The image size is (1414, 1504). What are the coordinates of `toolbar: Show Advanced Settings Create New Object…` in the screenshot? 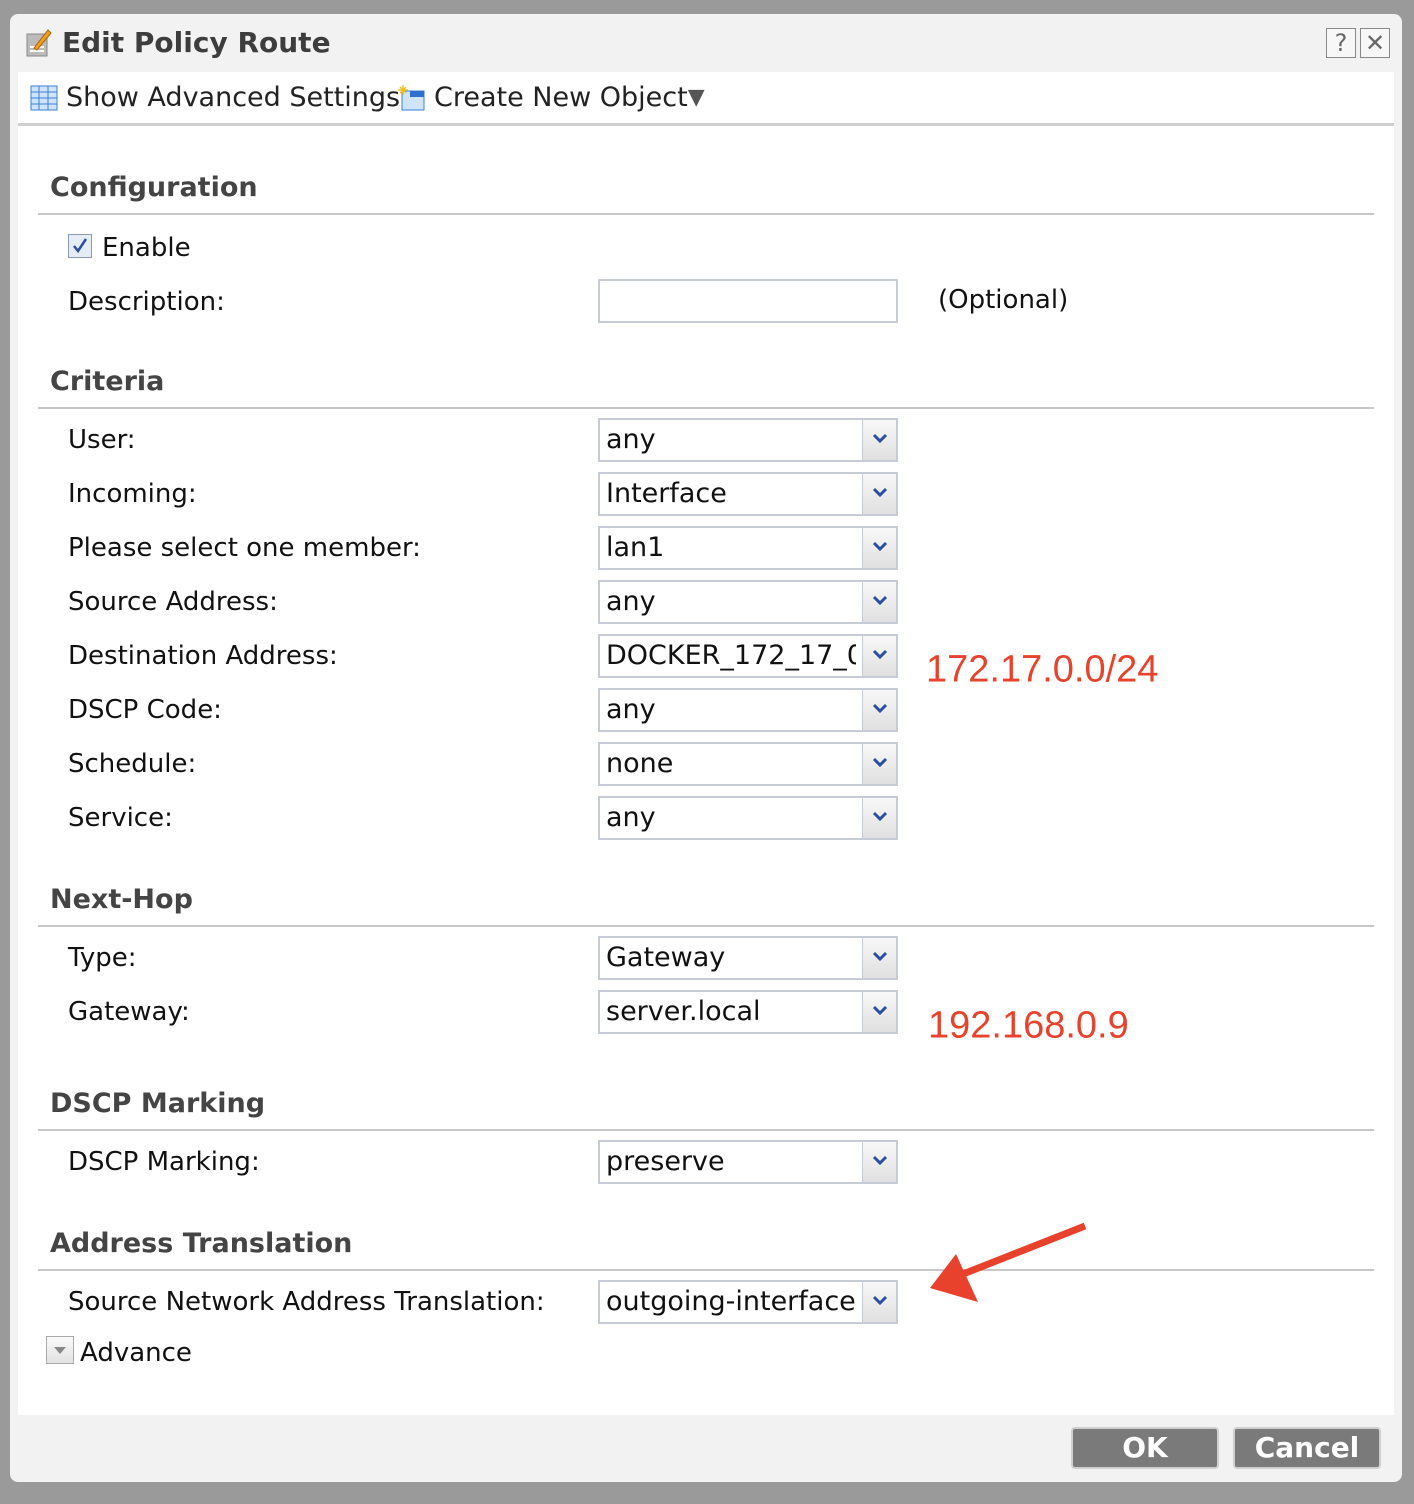 It's located at (706, 99).